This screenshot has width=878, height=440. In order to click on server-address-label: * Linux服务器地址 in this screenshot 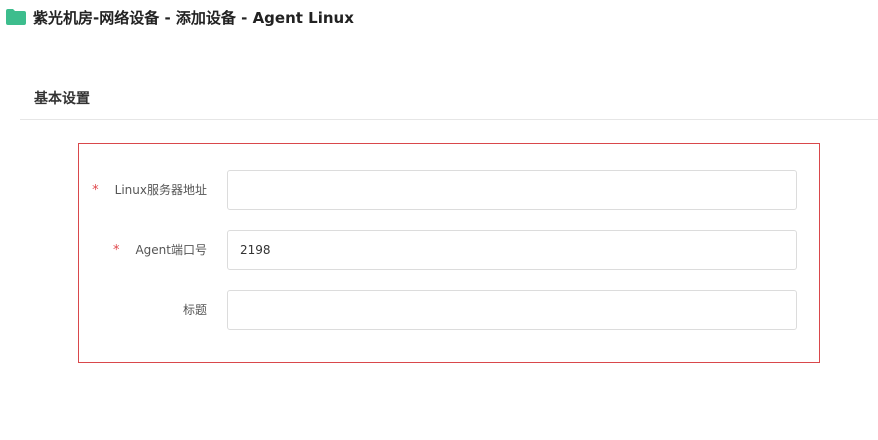, I will do `click(149, 190)`.